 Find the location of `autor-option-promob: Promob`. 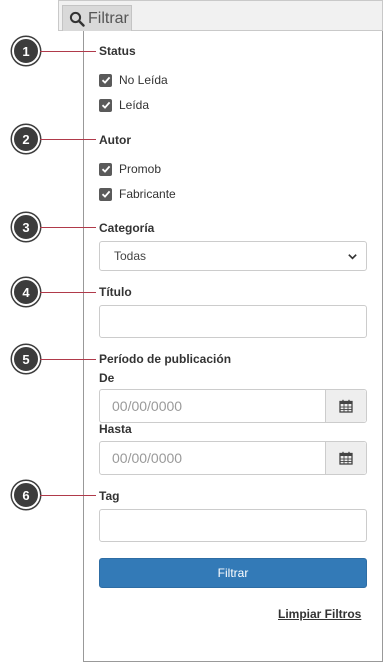

autor-option-promob: Promob is located at coordinates (130, 169).